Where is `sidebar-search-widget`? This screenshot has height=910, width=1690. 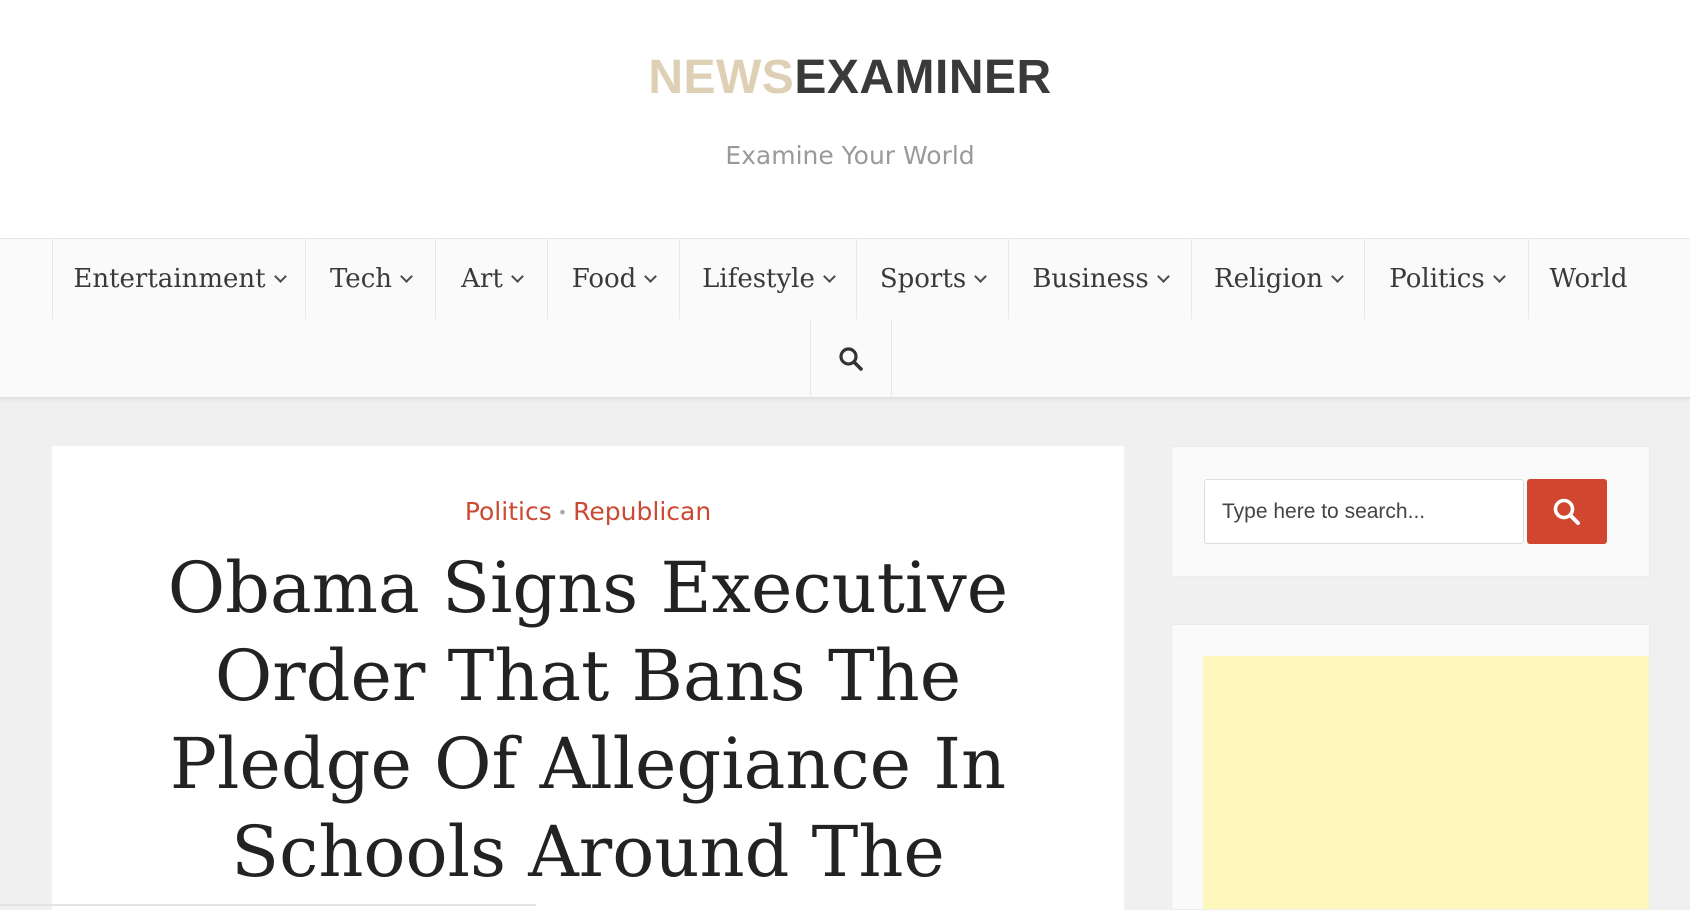
sidebar-search-widget is located at coordinates (1410, 511).